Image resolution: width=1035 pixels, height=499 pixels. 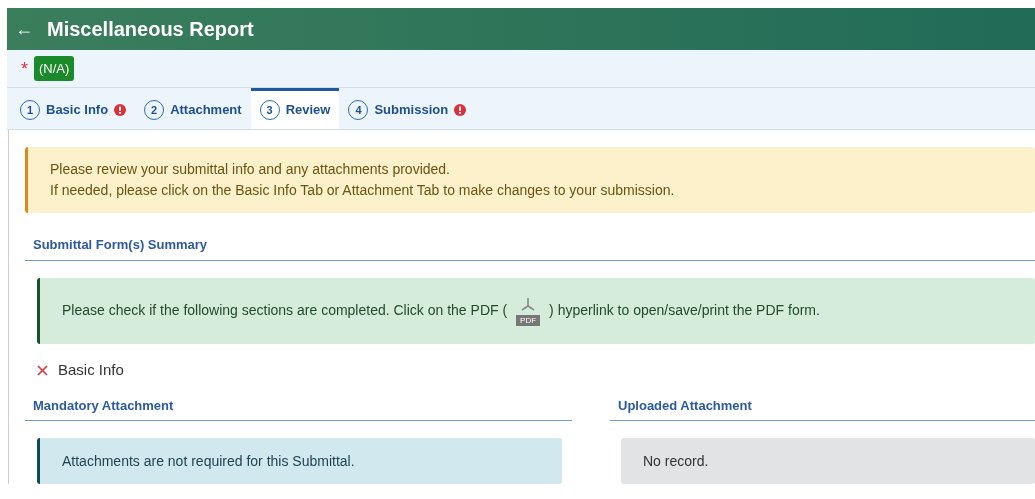 I want to click on tab-label: Review, so click(x=308, y=110).